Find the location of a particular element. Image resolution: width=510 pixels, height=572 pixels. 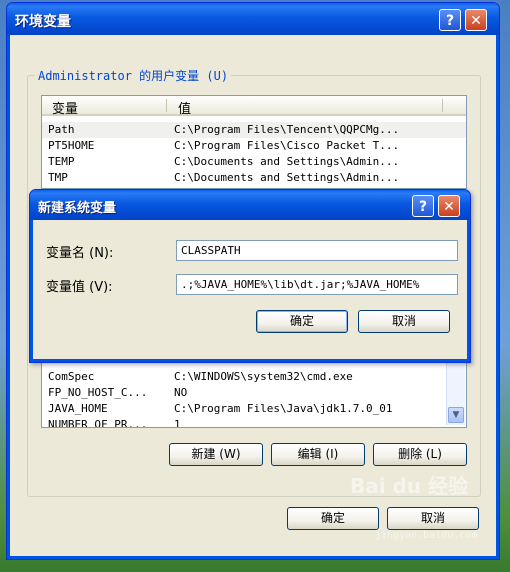

variable-value-input: .;%JAVA_HOME%\lib\dt.jar;%JAVA_HOME% is located at coordinates (317, 284).